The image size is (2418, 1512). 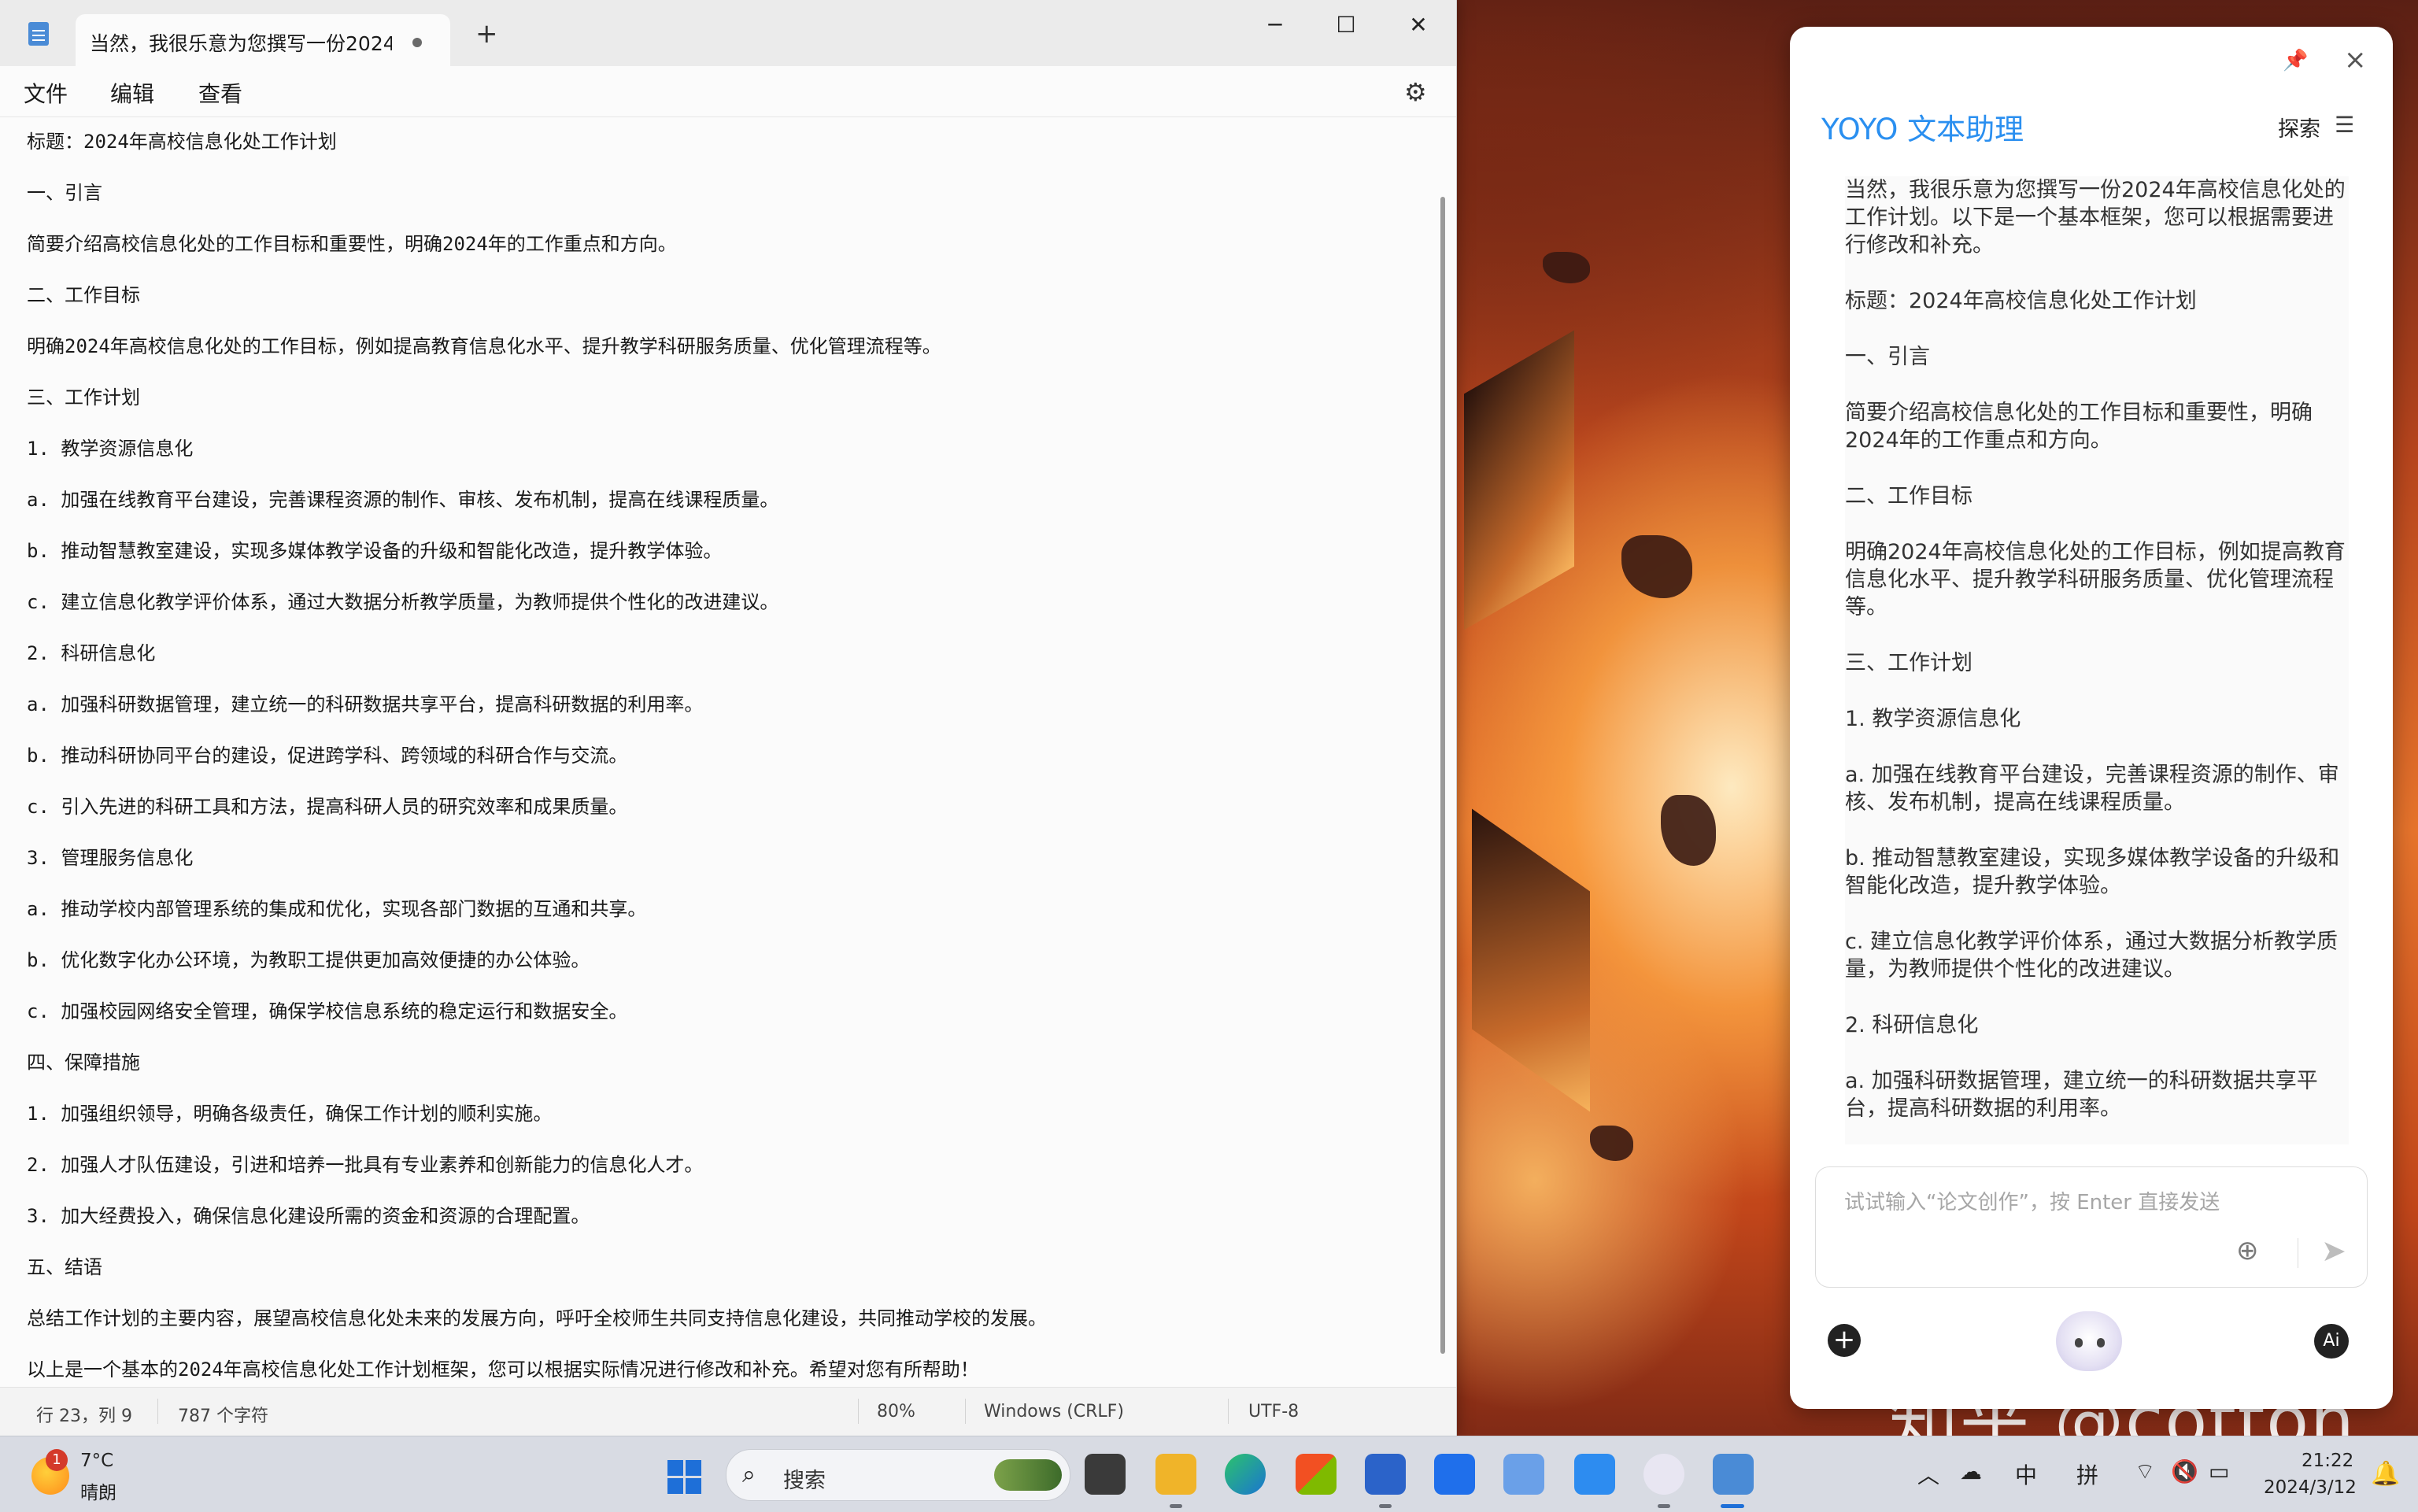 I want to click on response-paragraph: 简要介绍高校信息化处的工作目标和重要性，明确2024年的工作重点和方向。, so click(x=2079, y=427).